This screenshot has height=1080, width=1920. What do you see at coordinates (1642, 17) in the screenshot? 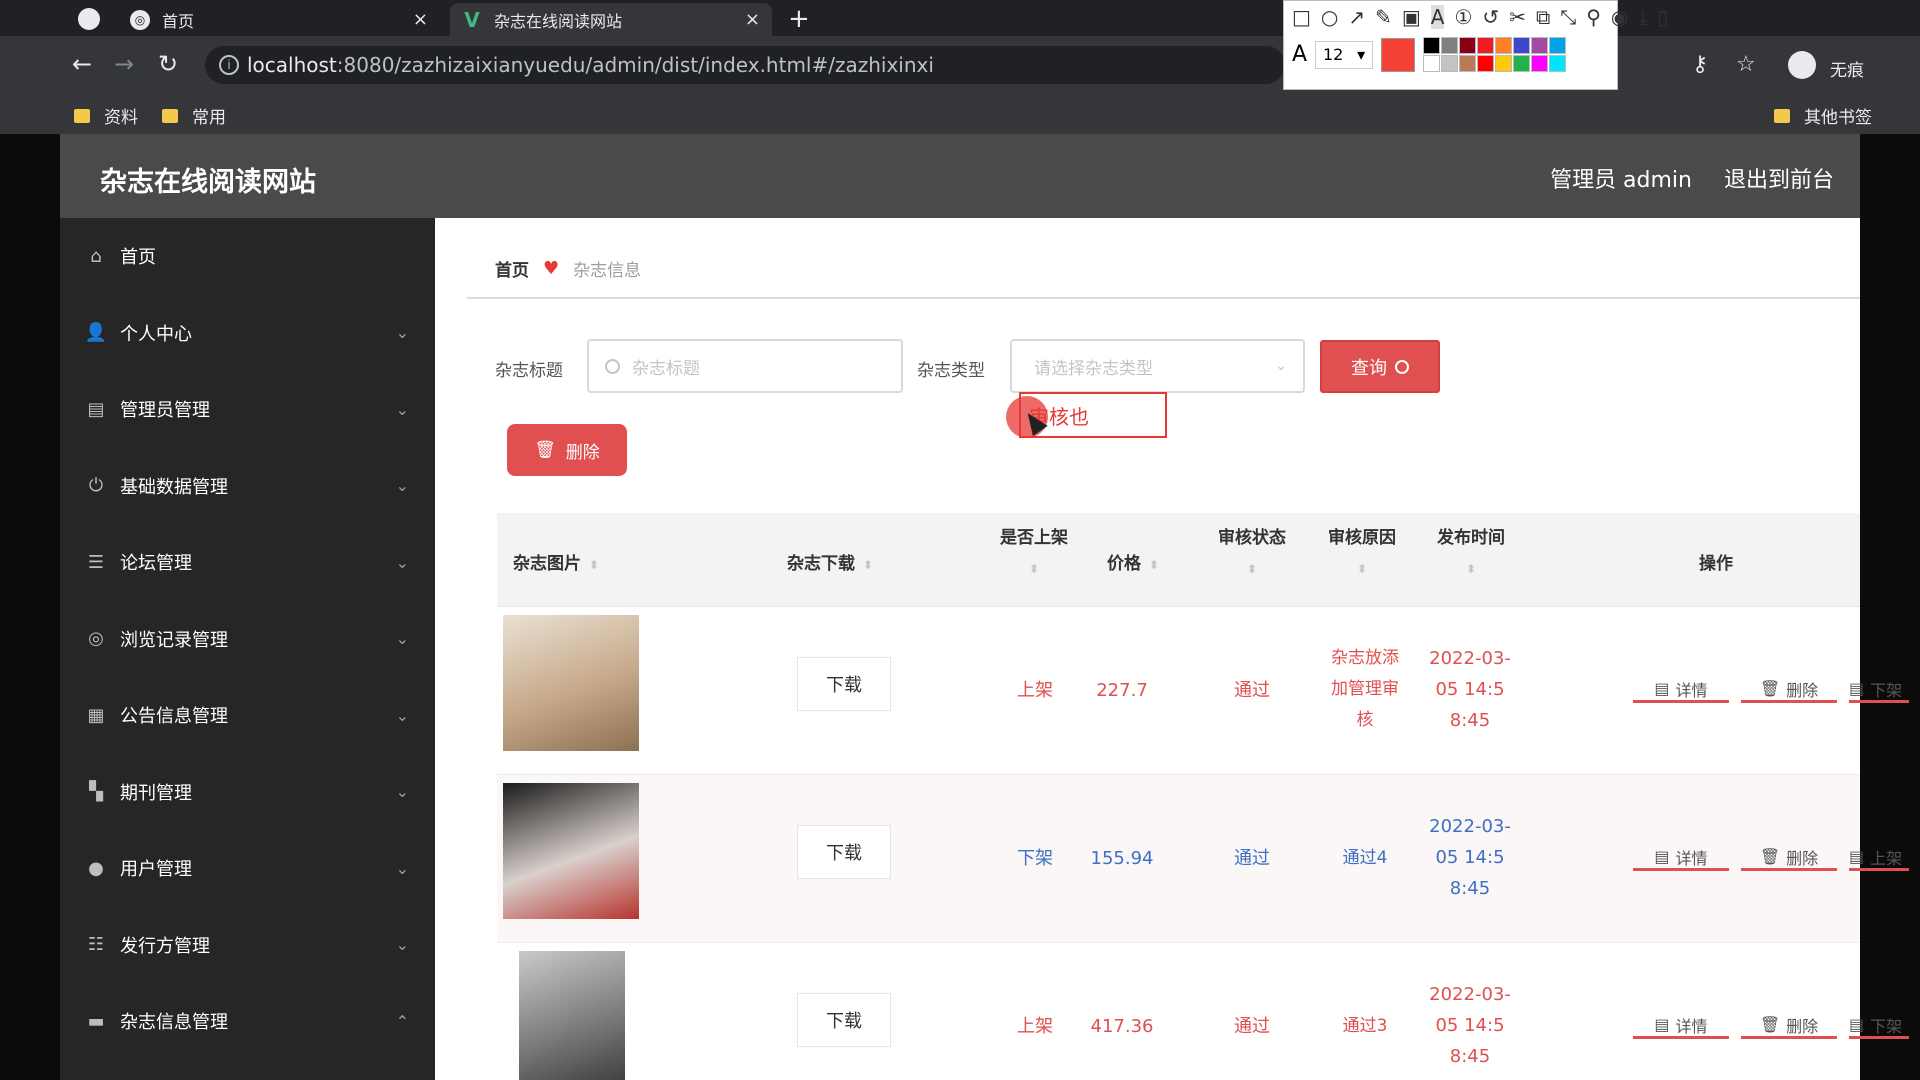
I see `download-icon: ⤓` at bounding box center [1642, 17].